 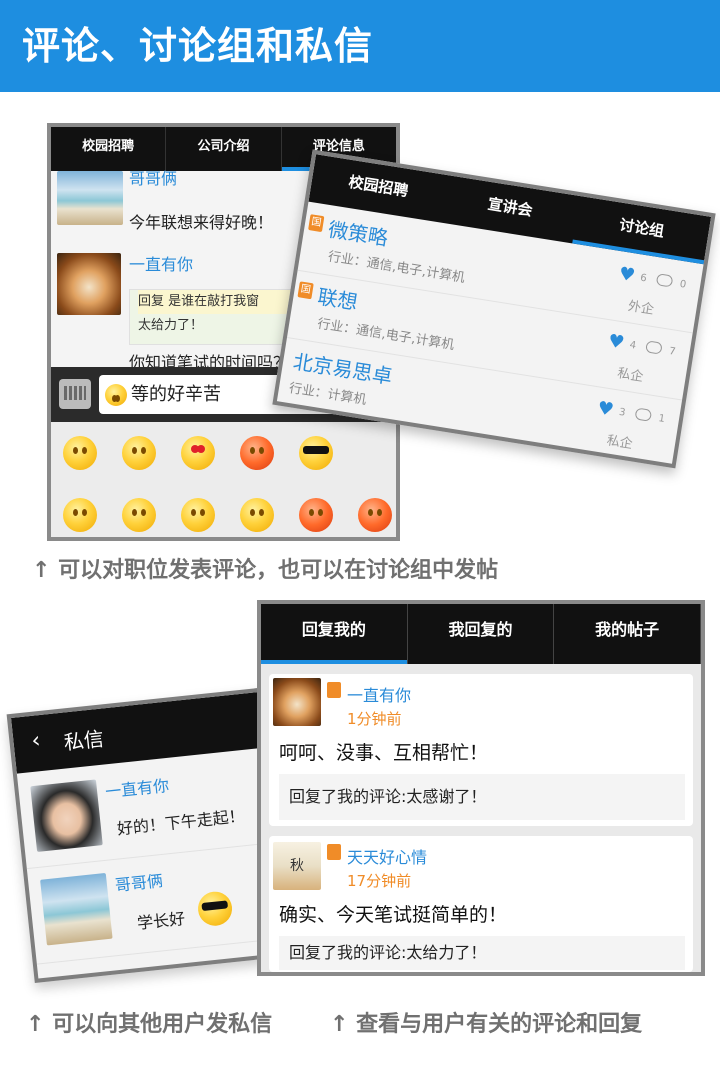 What do you see at coordinates (161, 920) in the screenshot?
I see `message-text: 学长好` at bounding box center [161, 920].